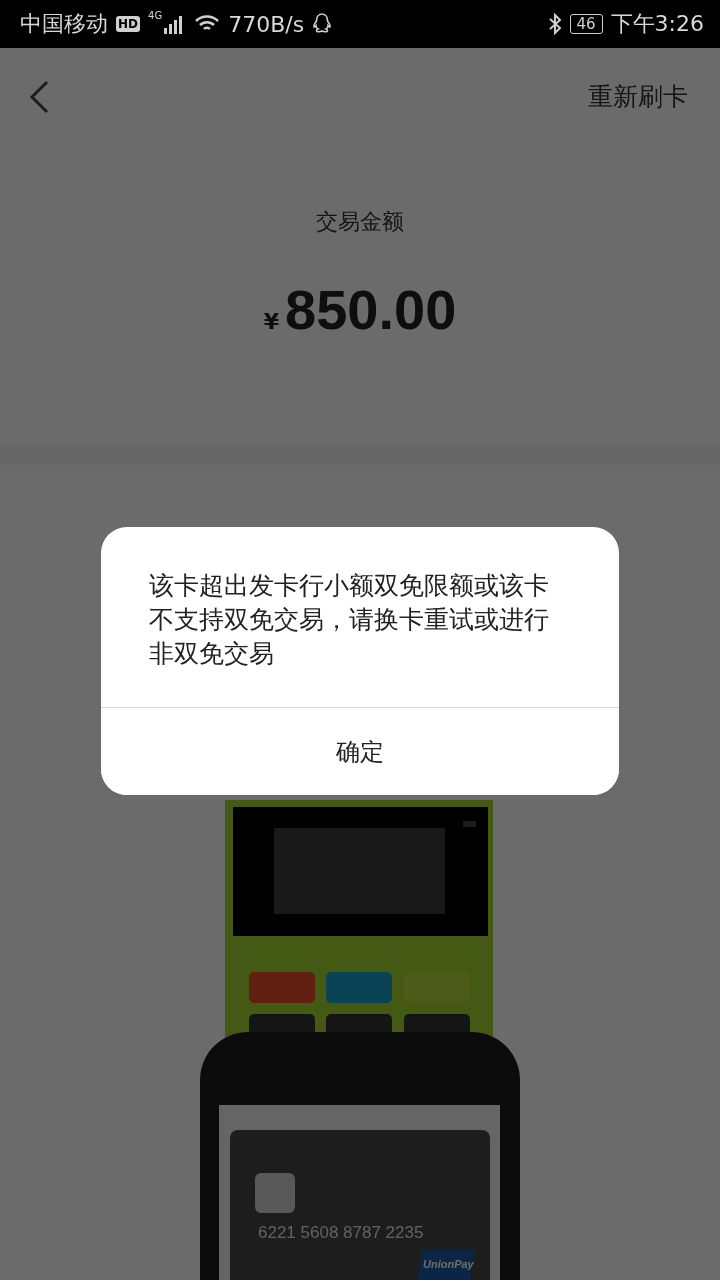 Image resolution: width=720 pixels, height=1280 pixels. I want to click on carrier-name: 中国移动, so click(64, 24).